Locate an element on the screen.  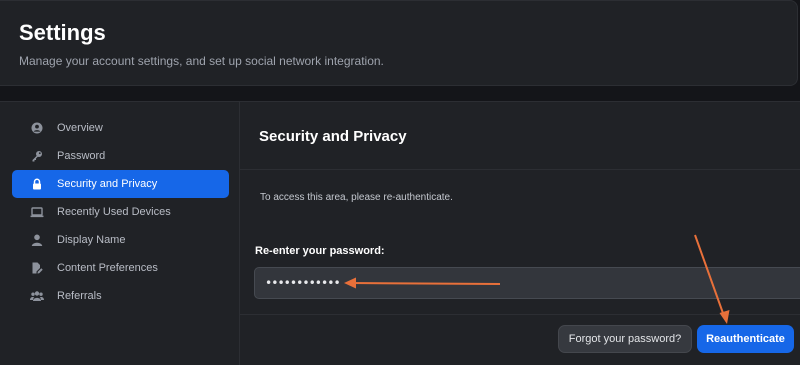
document-edit-icon is located at coordinates (37, 268).